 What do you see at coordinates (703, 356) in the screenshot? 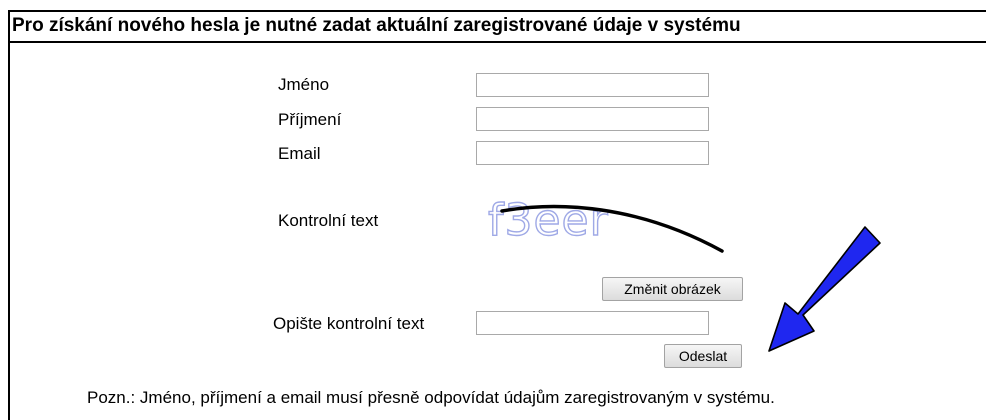
I see `submit-button: Odeslat` at bounding box center [703, 356].